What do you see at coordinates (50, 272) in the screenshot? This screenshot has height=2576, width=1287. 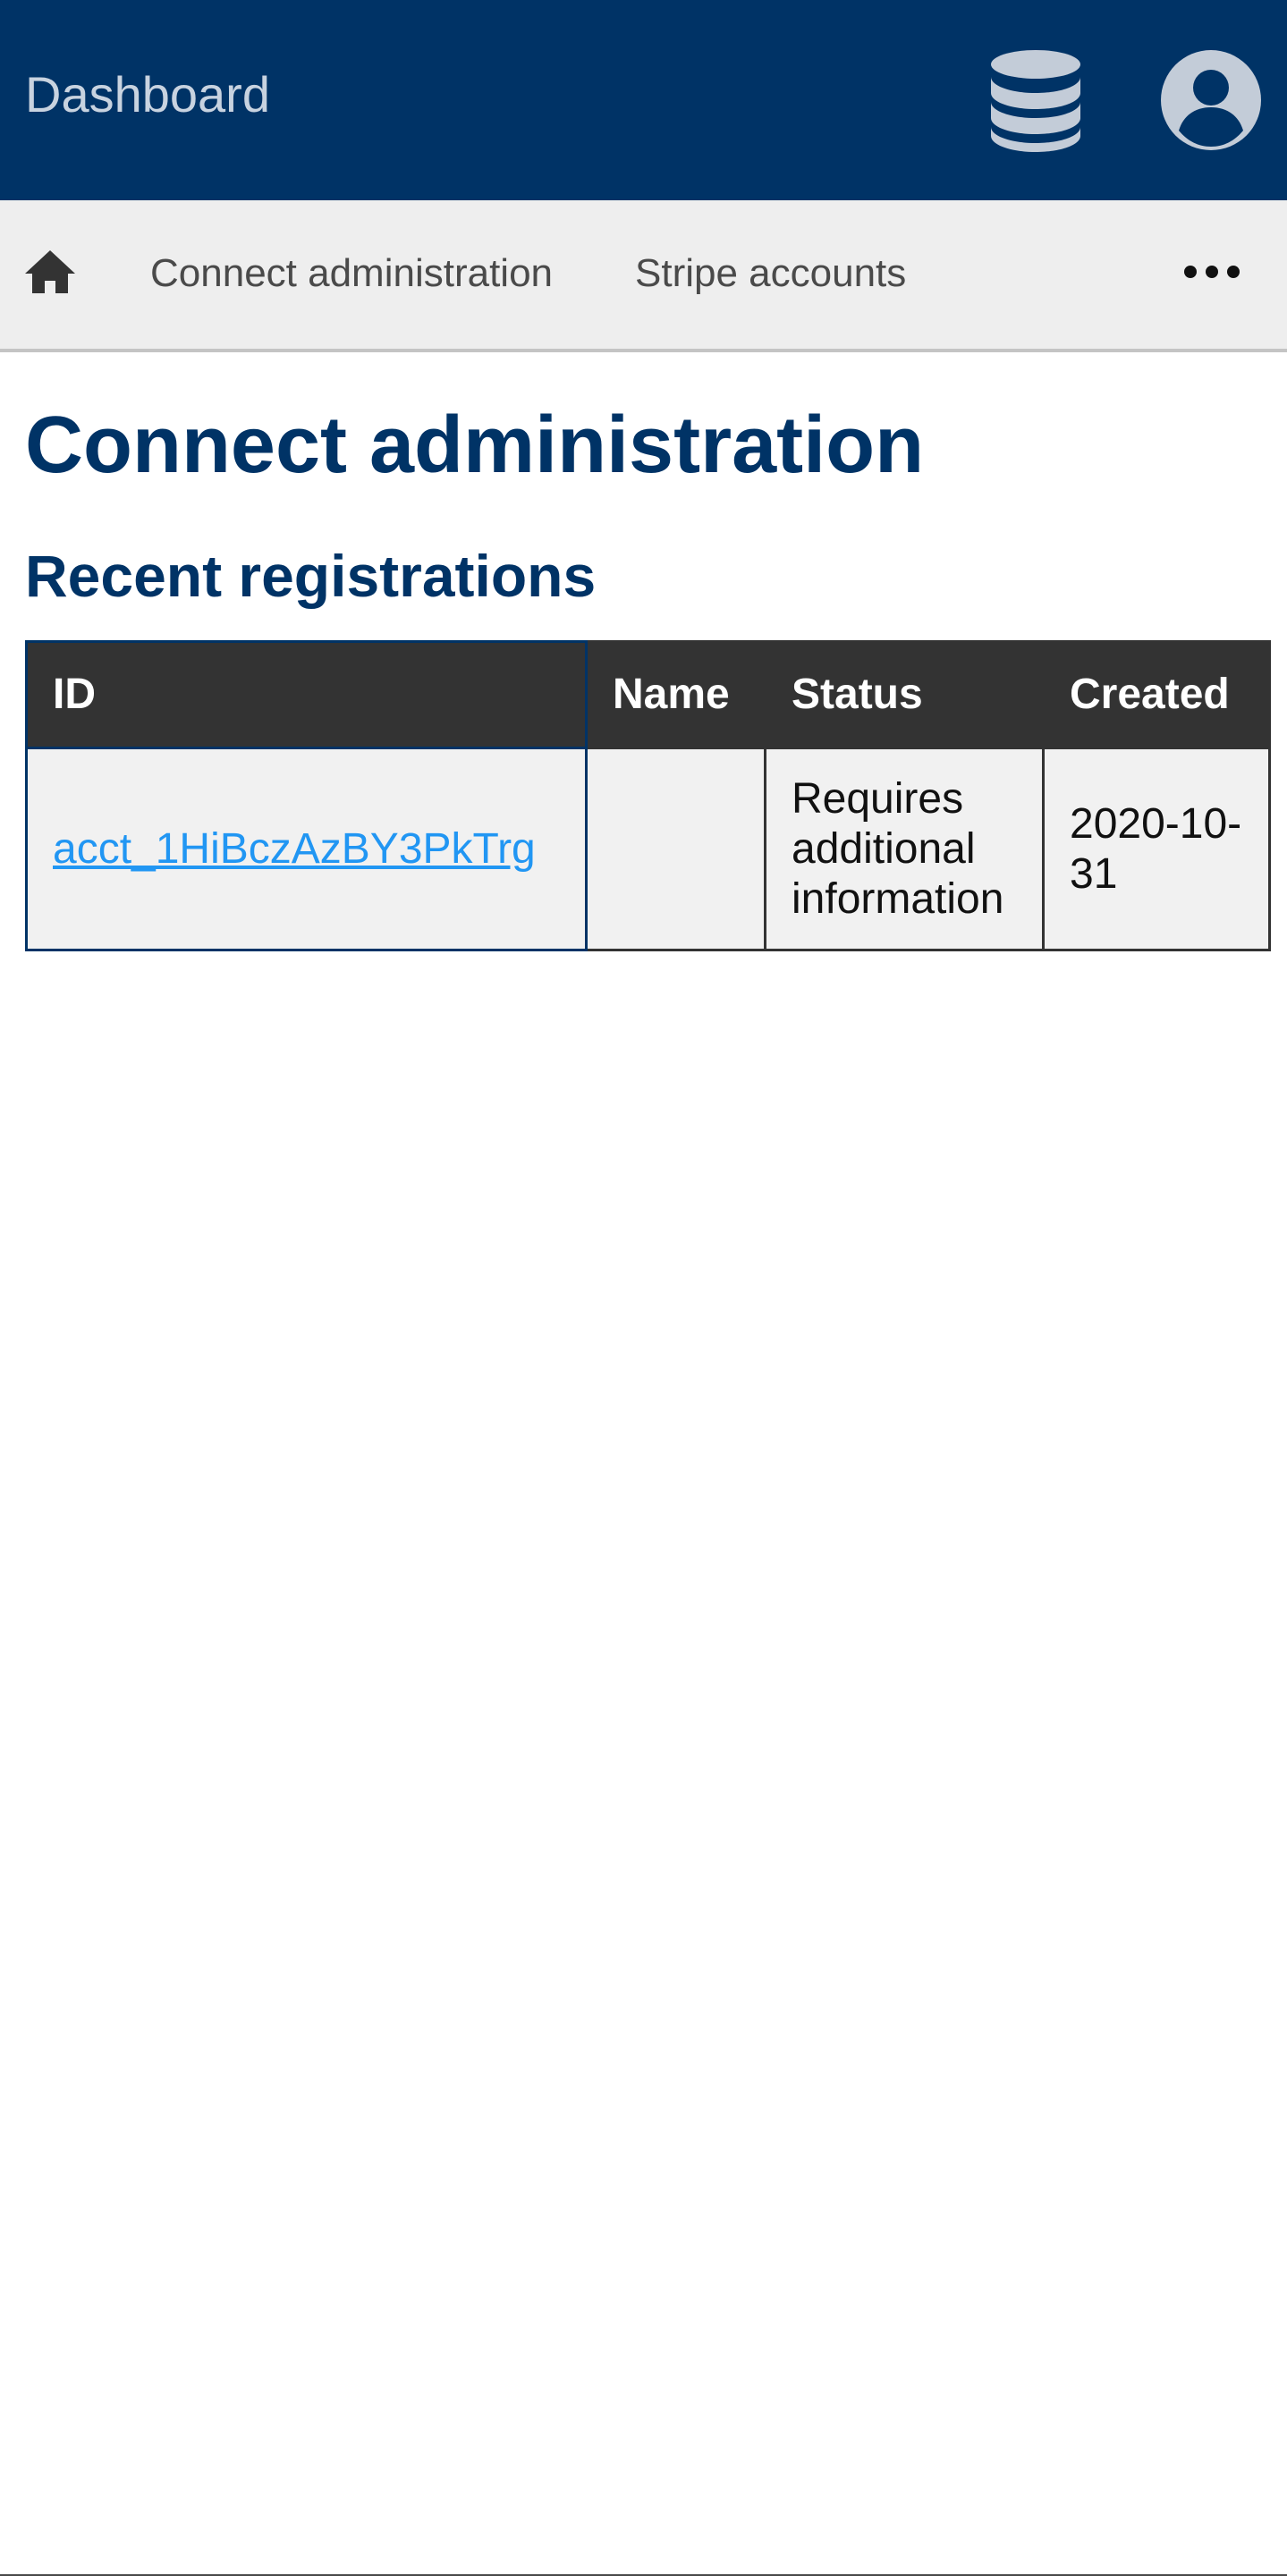 I see `home-icon` at bounding box center [50, 272].